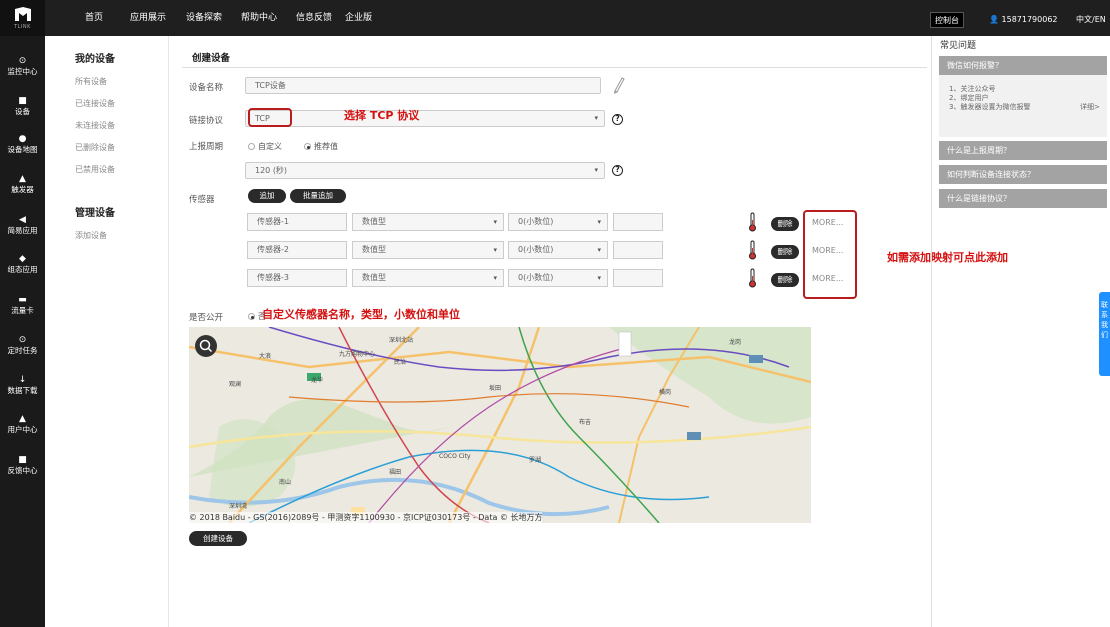 This screenshot has height=627, width=1110. What do you see at coordinates (267, 196) in the screenshot?
I see `add-sensor-button: 追加` at bounding box center [267, 196].